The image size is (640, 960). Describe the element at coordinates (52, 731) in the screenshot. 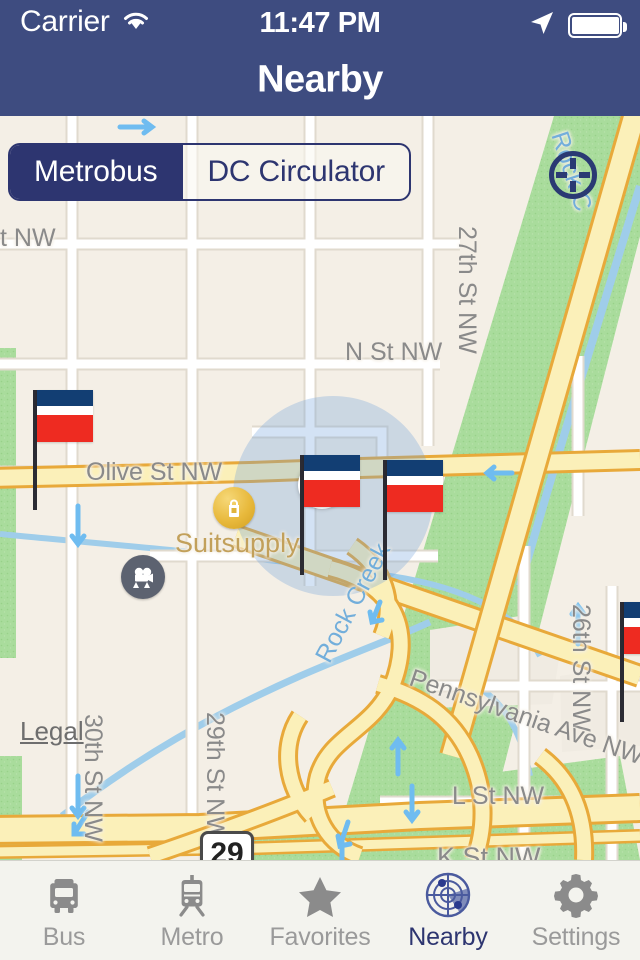

I see `legal-link: Legal` at that location.